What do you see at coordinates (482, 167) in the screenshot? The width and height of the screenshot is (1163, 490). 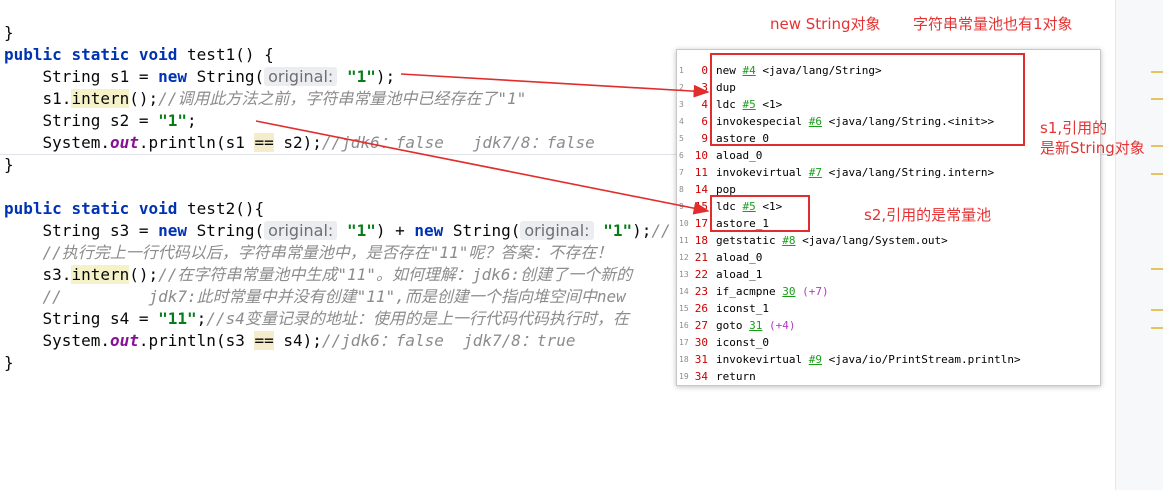 I see `arrow-s2-to-bytecode` at bounding box center [482, 167].